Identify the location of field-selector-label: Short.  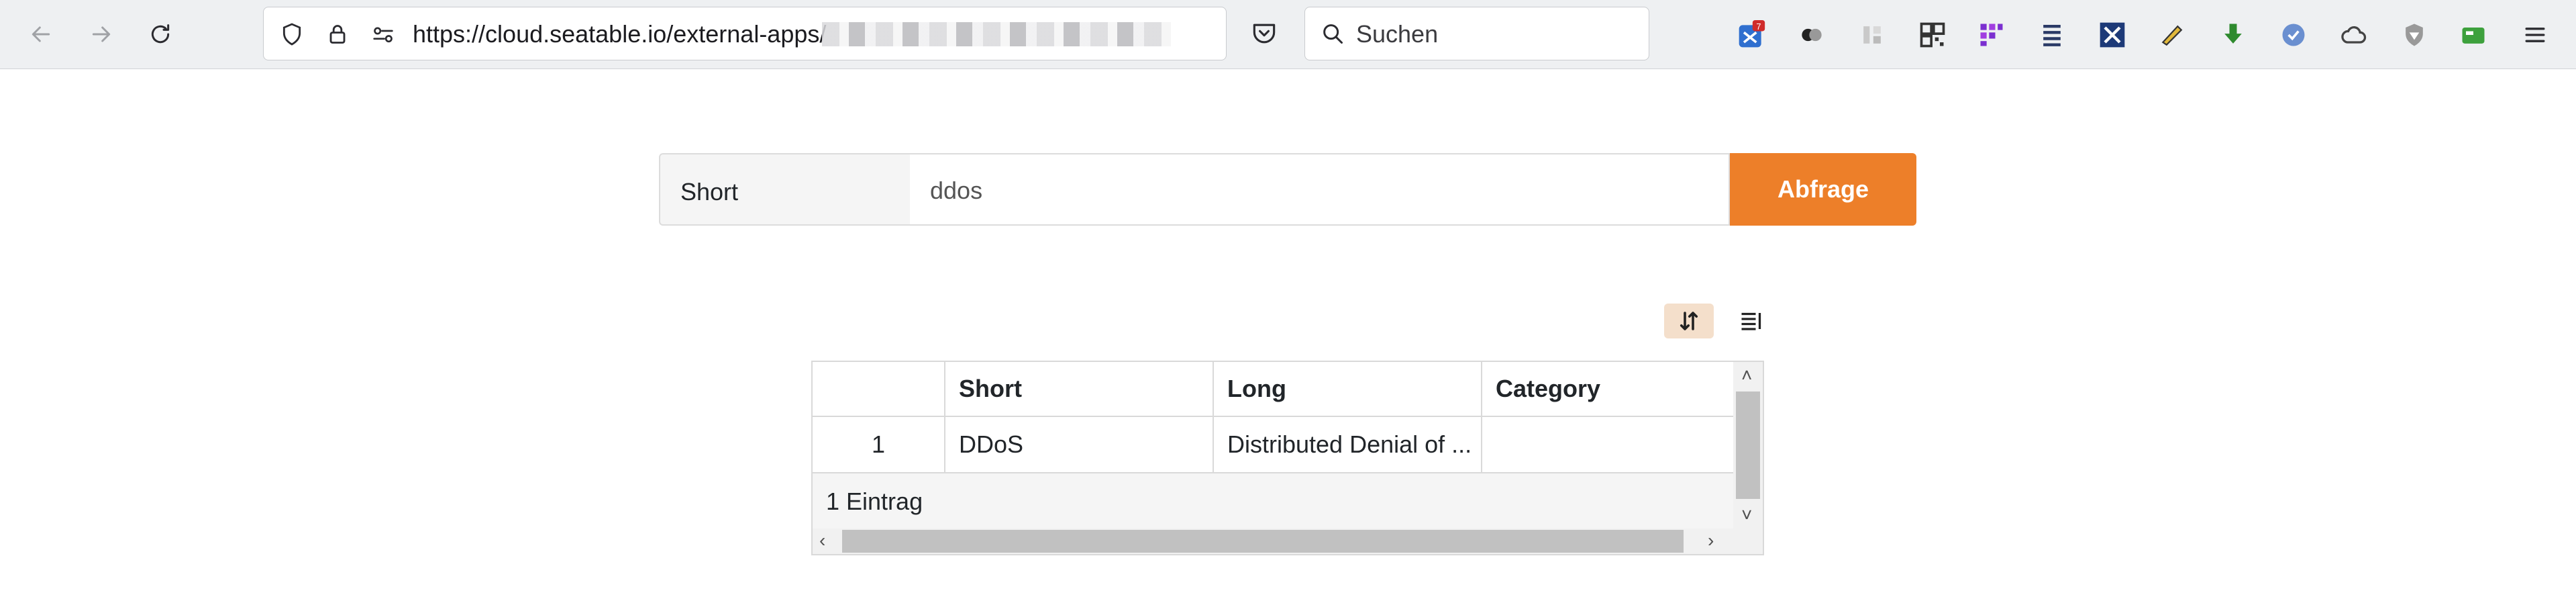
(709, 192).